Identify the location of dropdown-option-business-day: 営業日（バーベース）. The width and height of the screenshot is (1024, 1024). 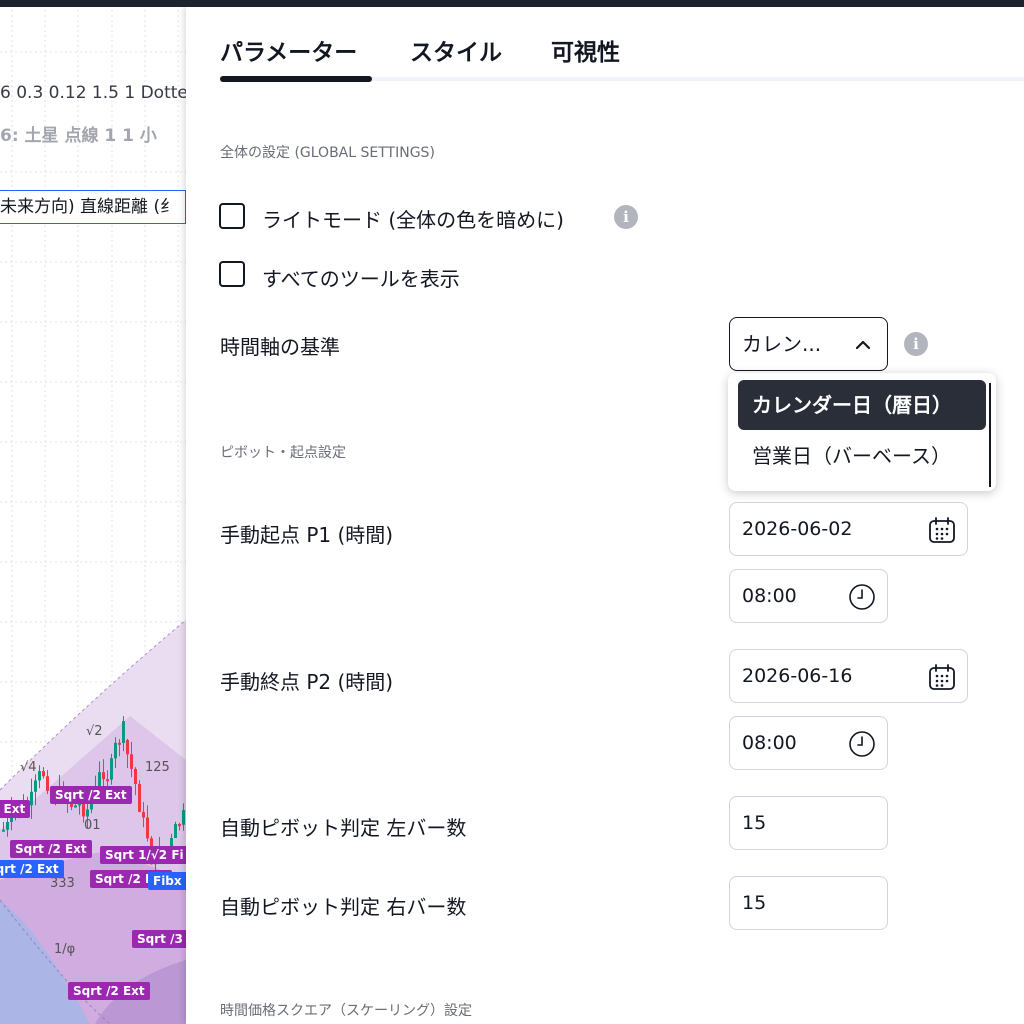
(862, 456).